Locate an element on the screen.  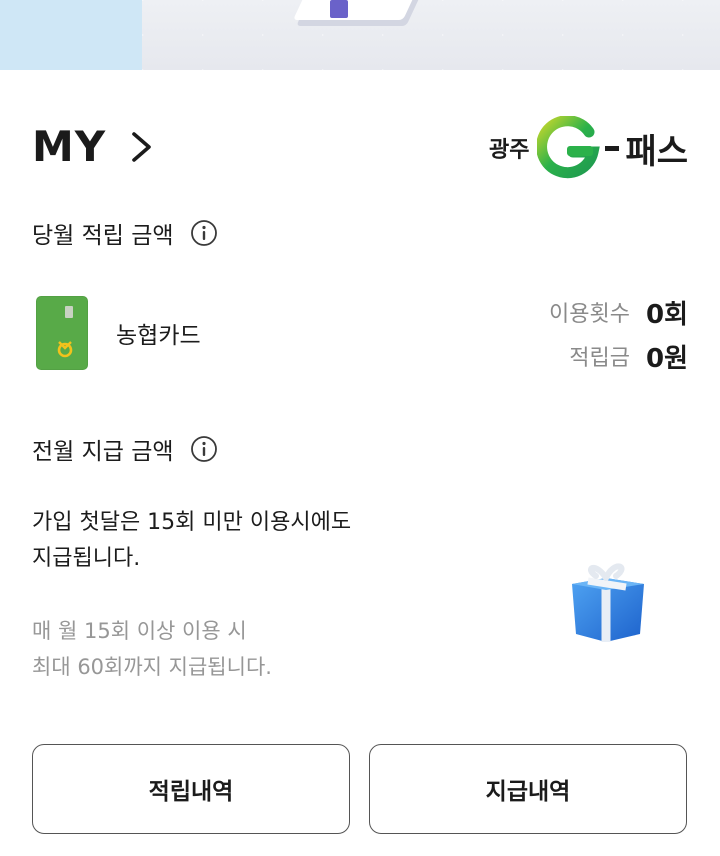
gift-box-icon is located at coordinates (608, 602).